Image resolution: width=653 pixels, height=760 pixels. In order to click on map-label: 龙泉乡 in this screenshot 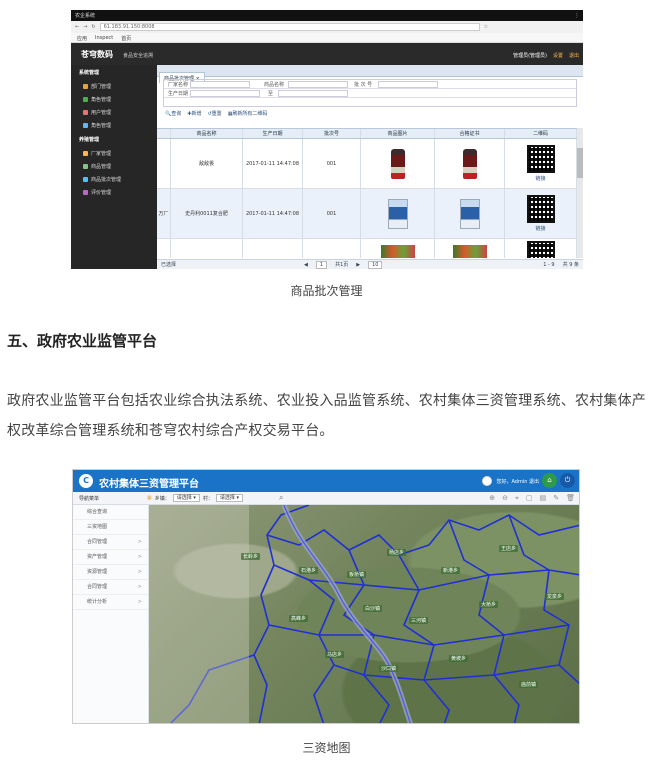, I will do `click(555, 596)`.